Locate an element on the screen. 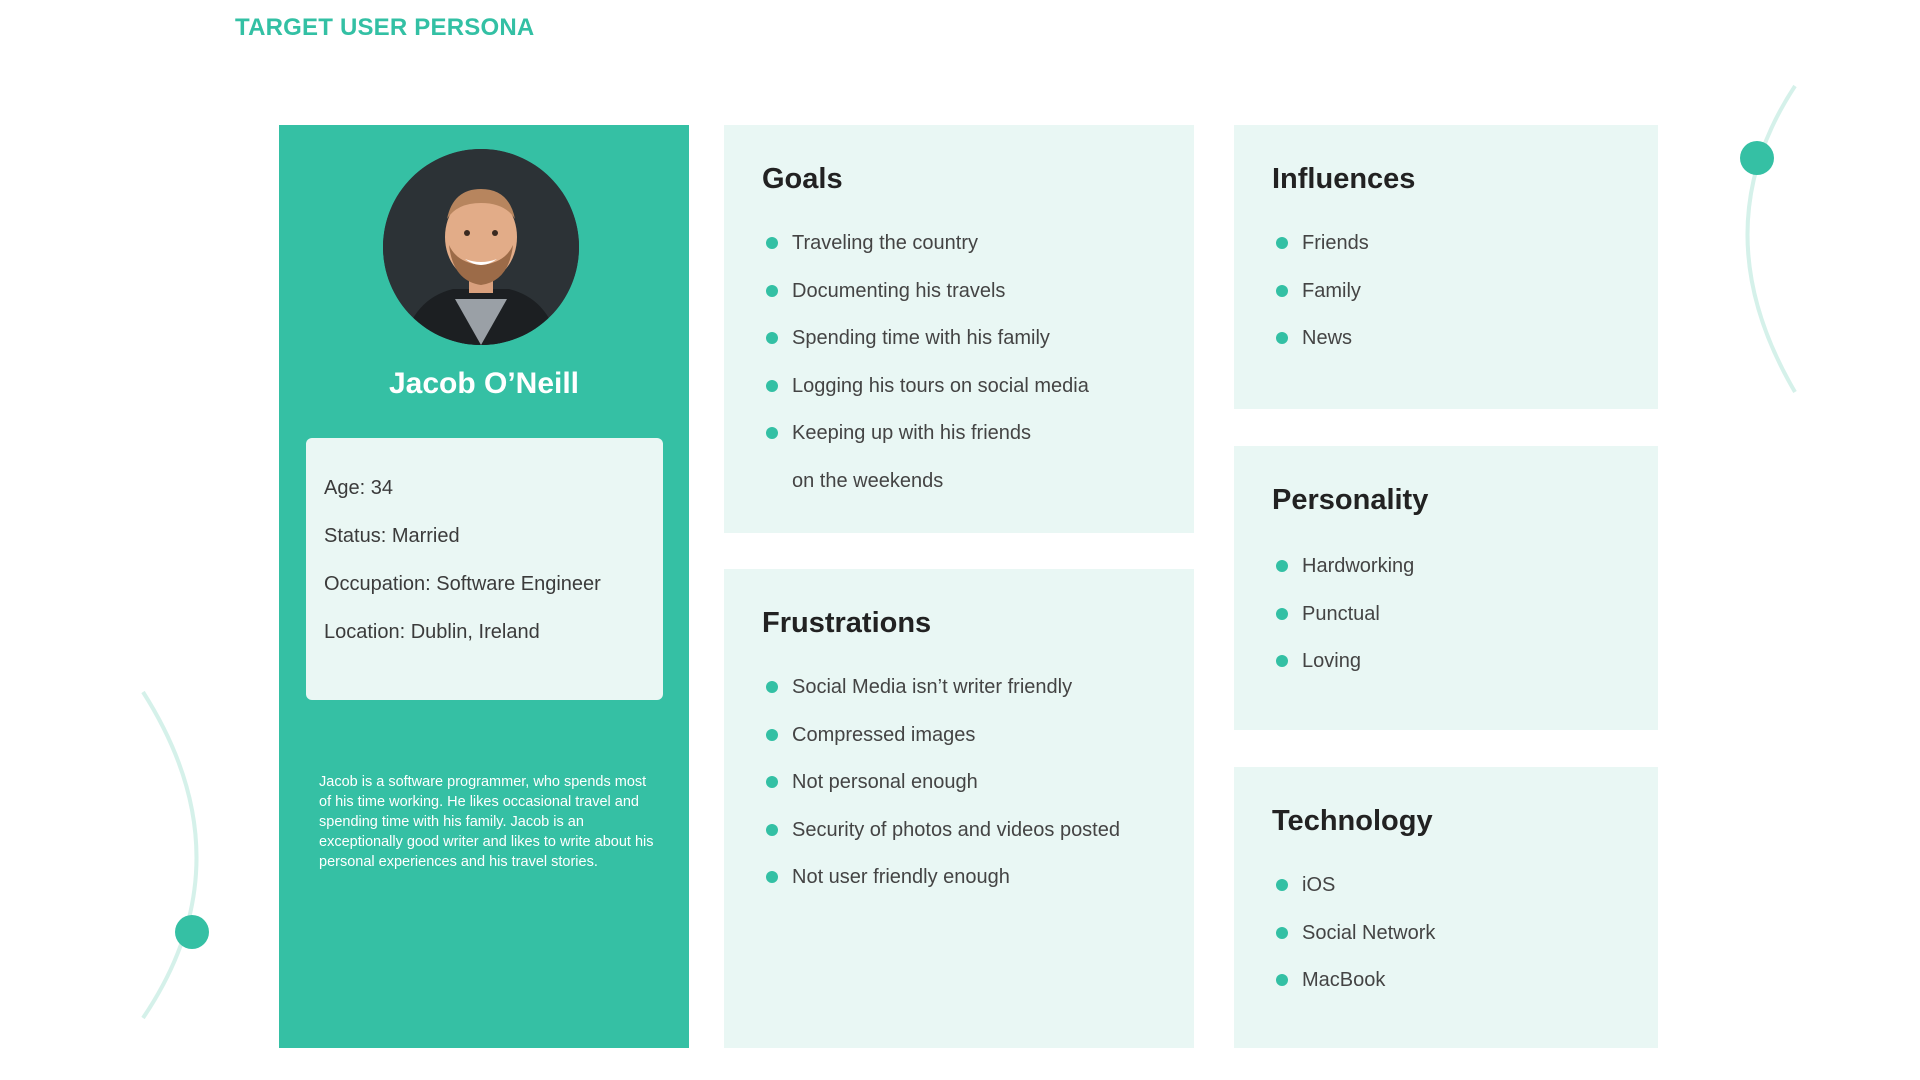 This screenshot has width=1920, height=1080. avatar is located at coordinates (481, 247).